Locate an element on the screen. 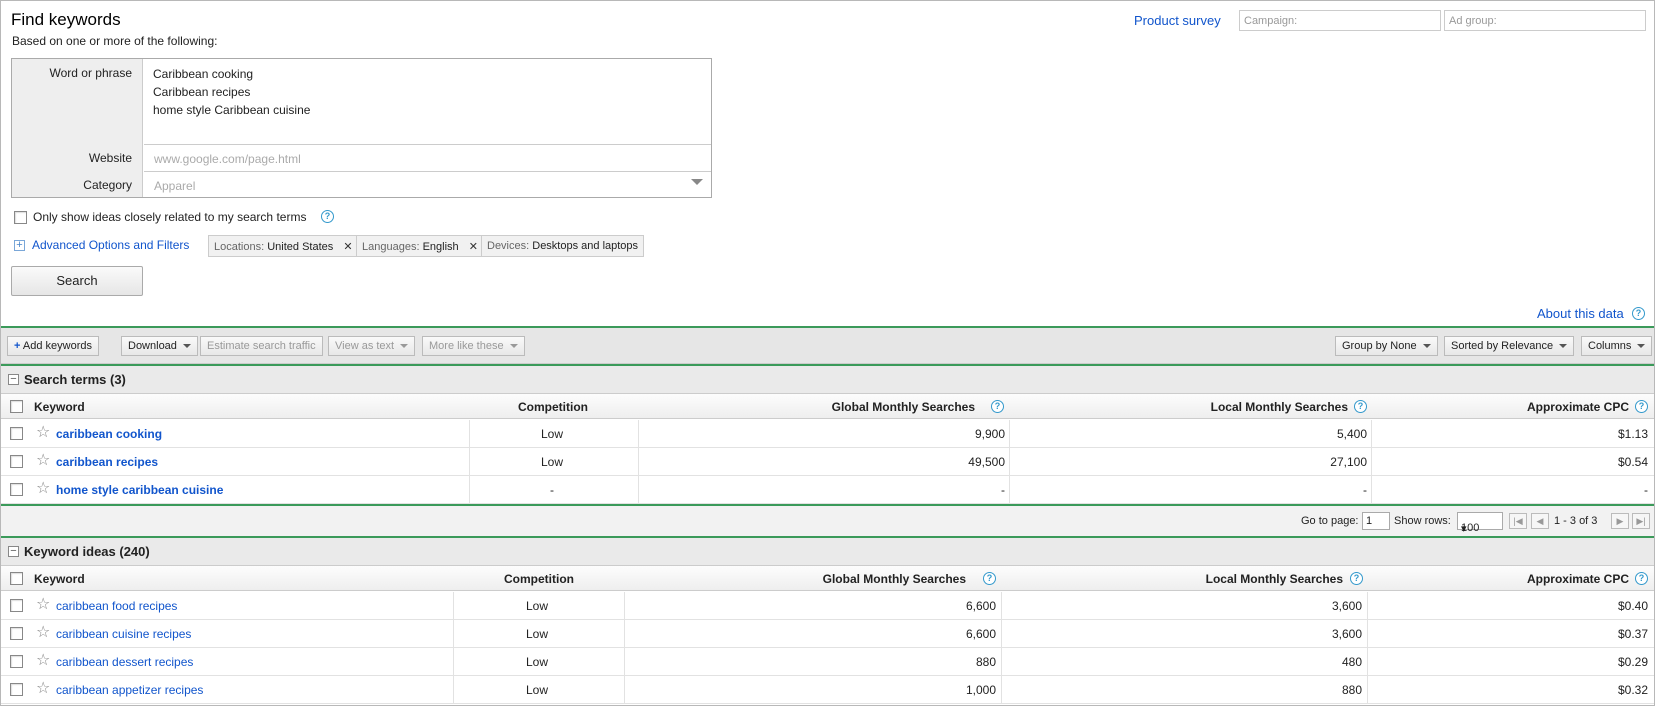  local-searches-value: 27,100 is located at coordinates (1348, 462).